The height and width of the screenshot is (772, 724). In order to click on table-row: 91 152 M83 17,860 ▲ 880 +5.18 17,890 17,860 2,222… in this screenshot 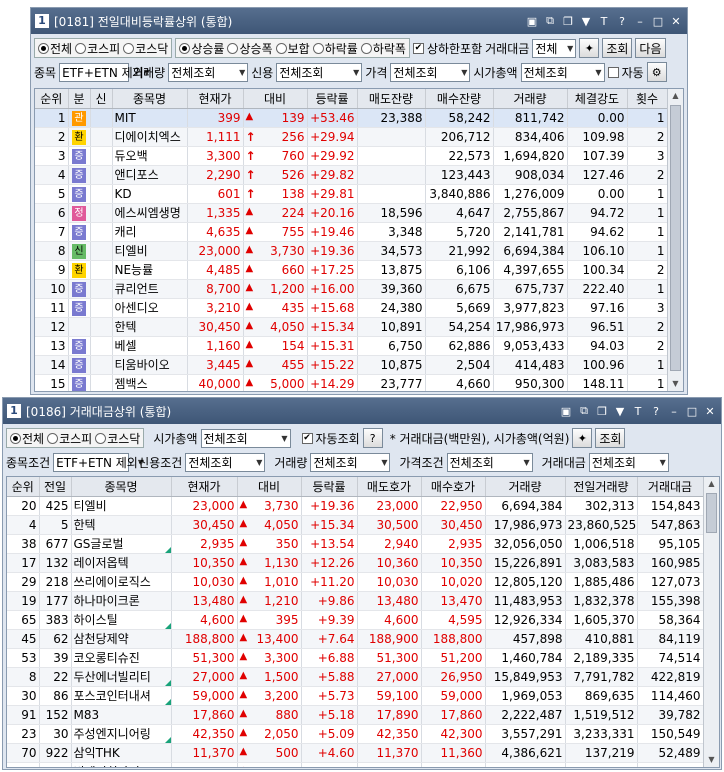, I will do `click(355, 715)`.